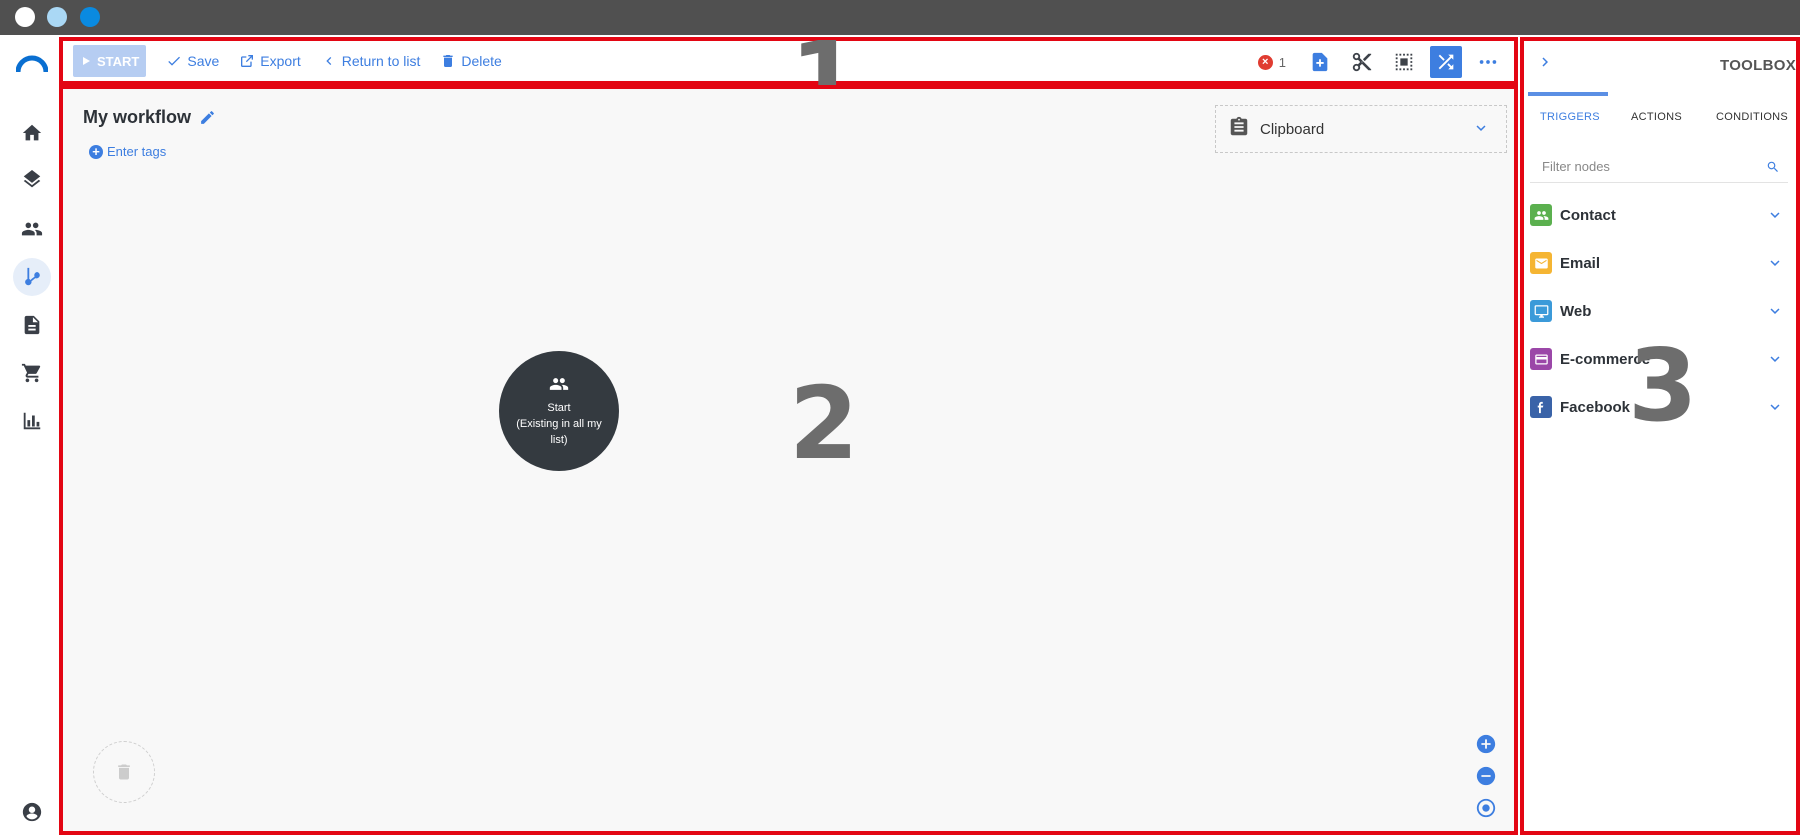 Image resolution: width=1800 pixels, height=835 pixels. I want to click on start-node: Start (Existing in all my list), so click(559, 411).